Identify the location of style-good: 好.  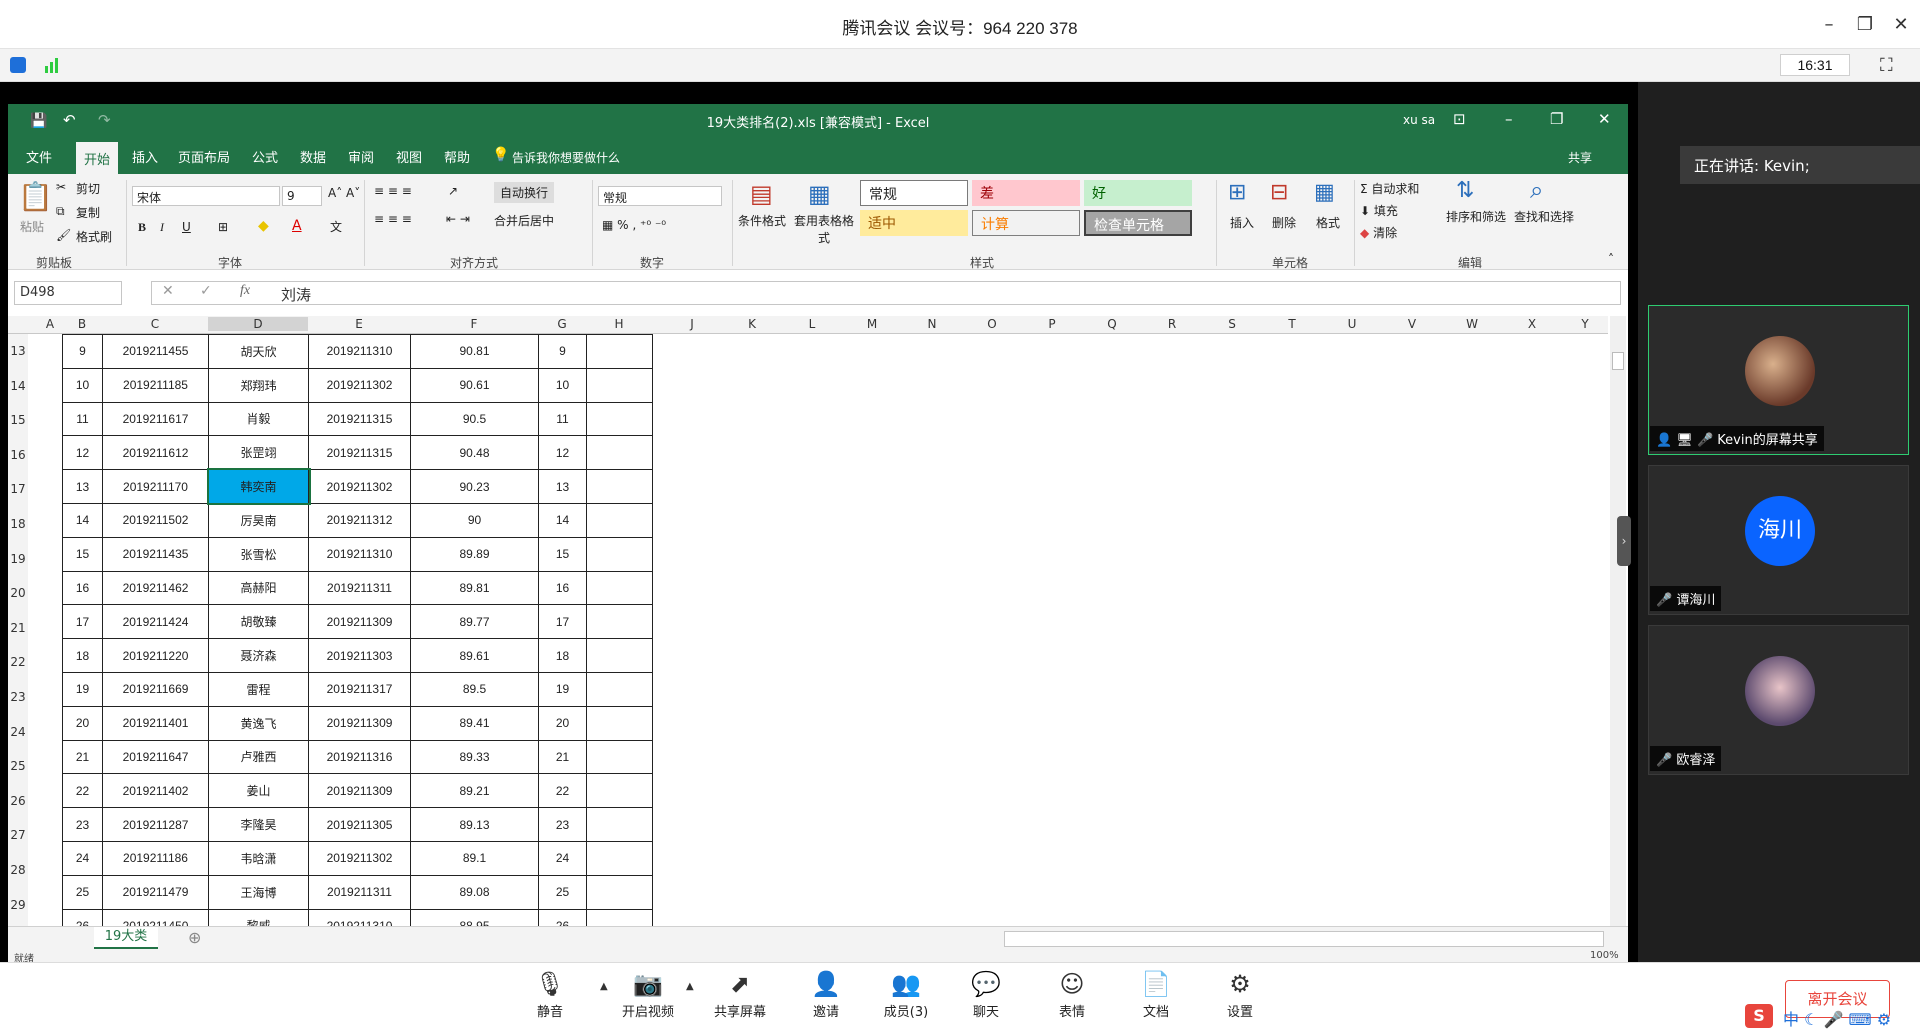
(1138, 193).